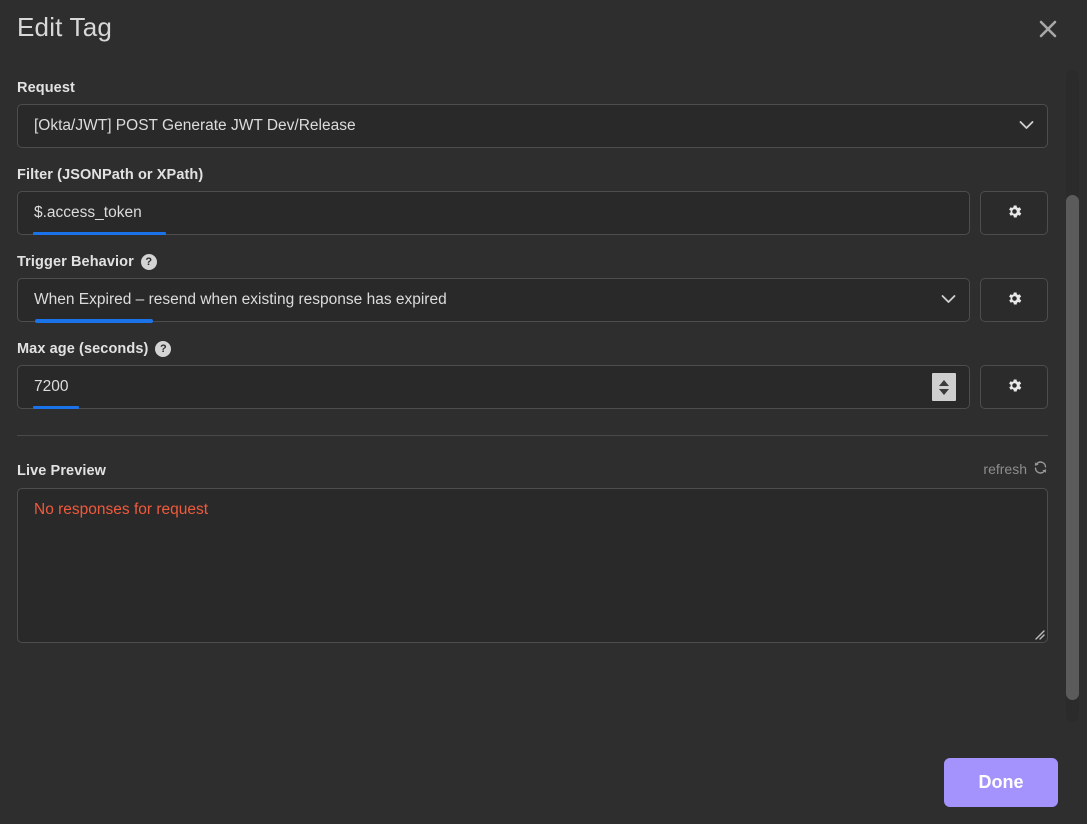 This screenshot has height=824, width=1087. Describe the element at coordinates (944, 382) in the screenshot. I see `stepper-up-icon` at that location.